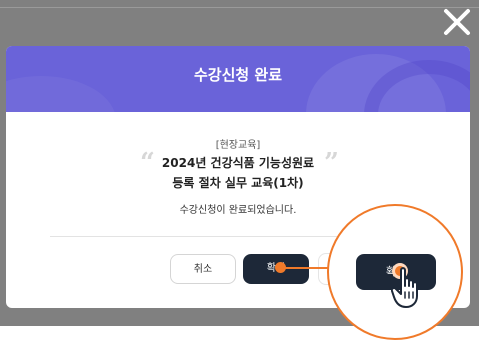 The image size is (479, 342). I want to click on cancel-button: 취소, so click(203, 269).